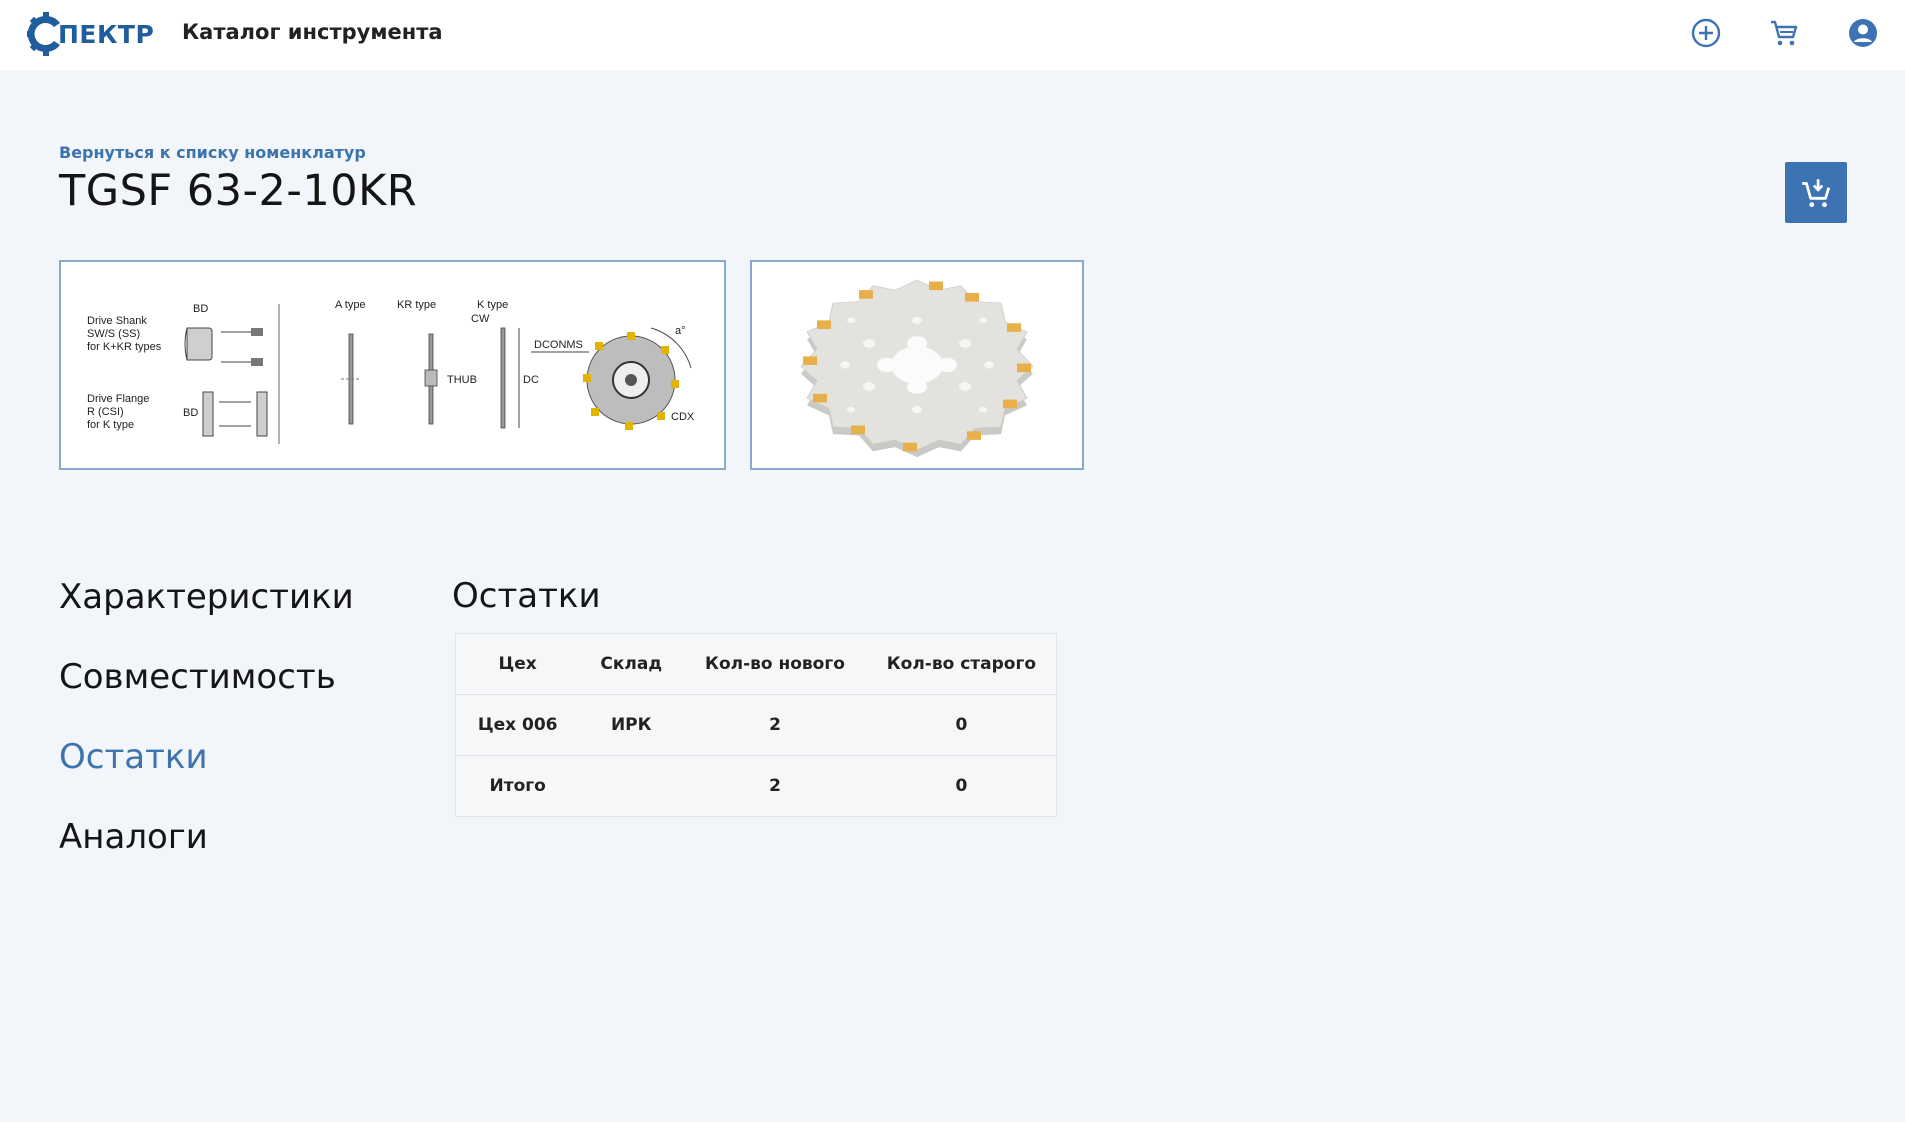 The height and width of the screenshot is (1122, 1905). I want to click on drive-flange-label-3: for K type, so click(110, 425).